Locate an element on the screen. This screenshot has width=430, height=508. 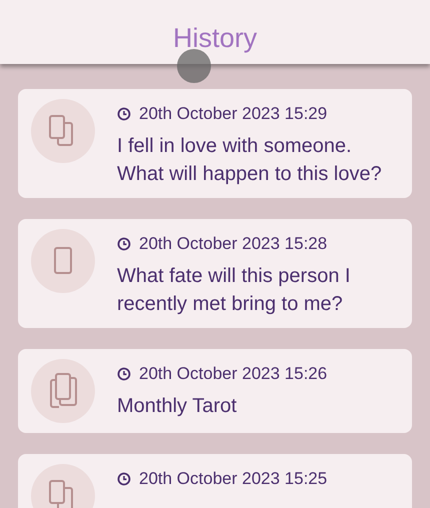
history-card: 20th October 2023 15:25 is located at coordinates (215, 481).